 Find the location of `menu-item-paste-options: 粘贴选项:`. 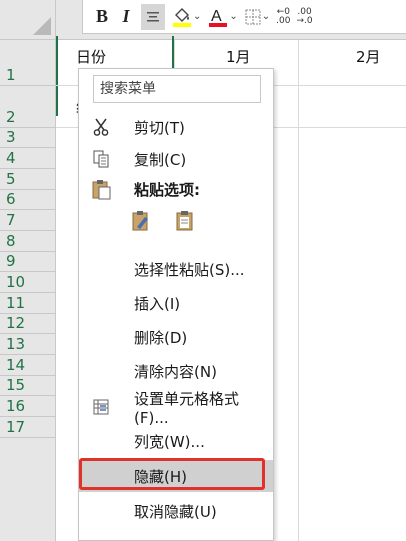

menu-item-paste-options: 粘贴选项: is located at coordinates (176, 189).